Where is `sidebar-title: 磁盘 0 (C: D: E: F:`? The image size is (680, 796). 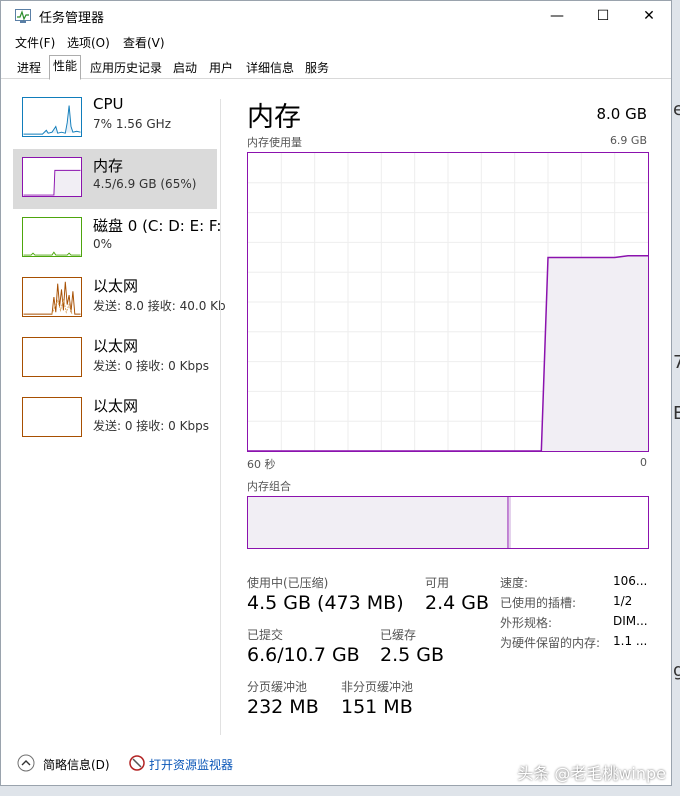 sidebar-title: 磁盘 0 (C: D: E: F: is located at coordinates (157, 226).